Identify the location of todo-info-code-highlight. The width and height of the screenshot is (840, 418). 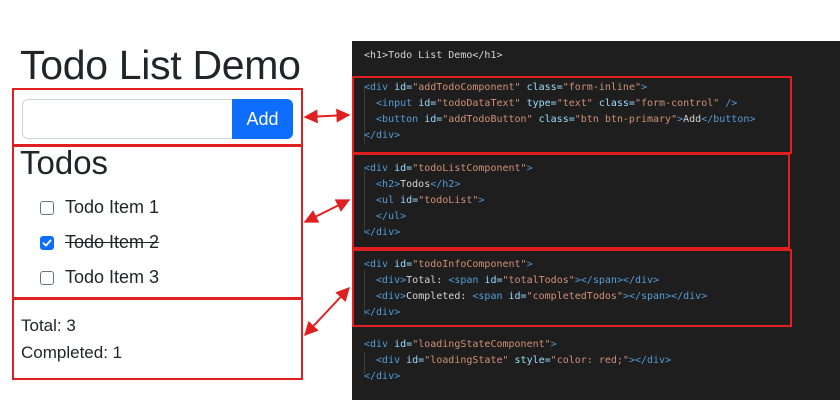
(572, 288).